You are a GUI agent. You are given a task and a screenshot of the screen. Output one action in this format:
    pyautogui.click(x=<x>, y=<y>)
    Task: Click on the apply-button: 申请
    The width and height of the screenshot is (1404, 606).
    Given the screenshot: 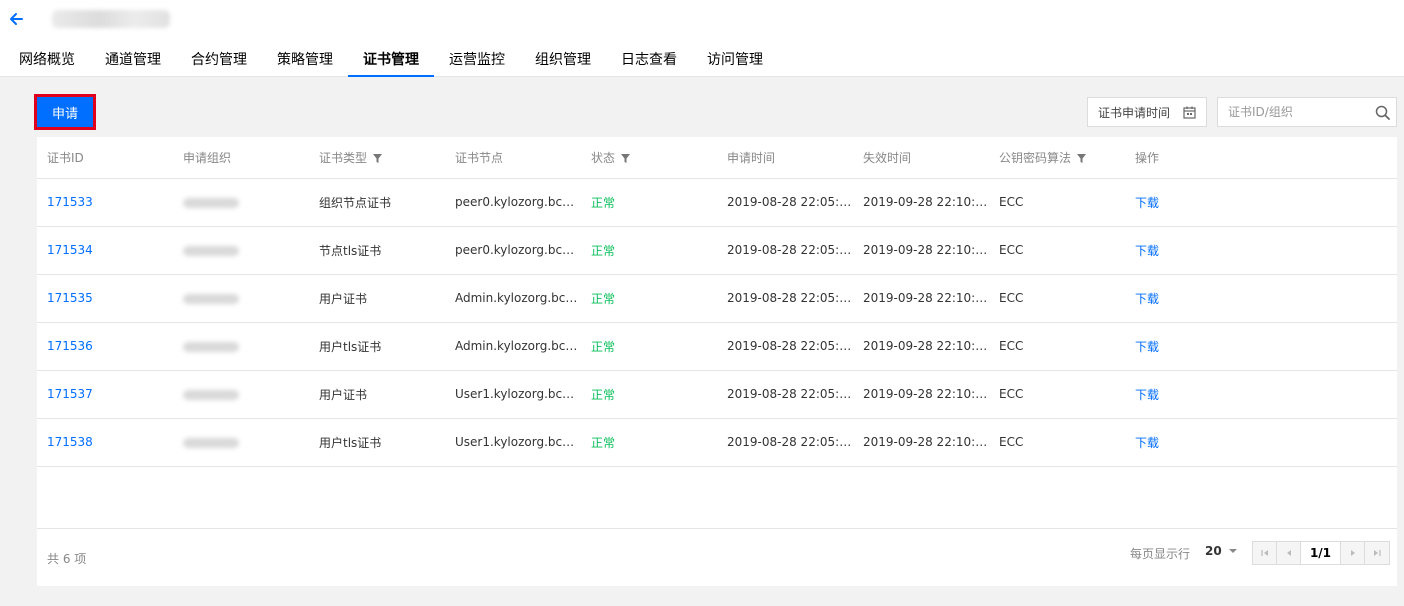 What is the action you would take?
    pyautogui.click(x=65, y=112)
    